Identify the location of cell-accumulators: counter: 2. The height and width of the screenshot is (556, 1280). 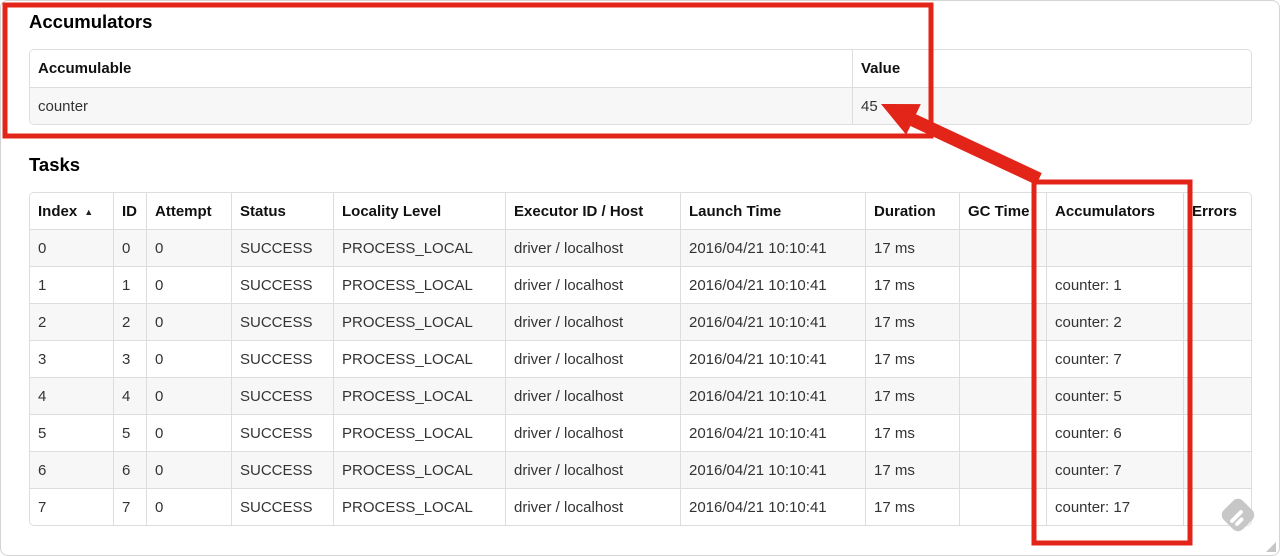
(1114, 321).